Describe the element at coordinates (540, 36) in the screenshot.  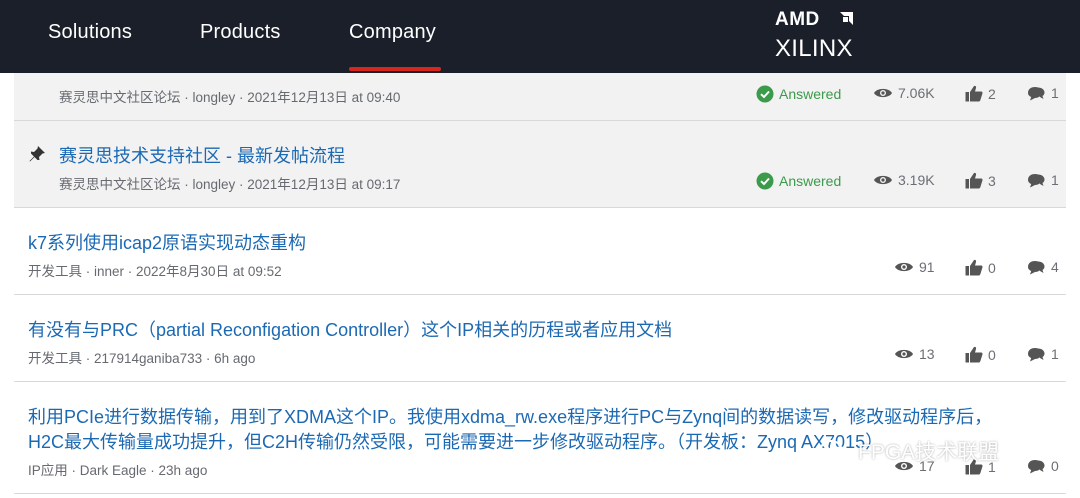
I see `top-nav-bar: Solutions Products Company AMD XILINX` at that location.